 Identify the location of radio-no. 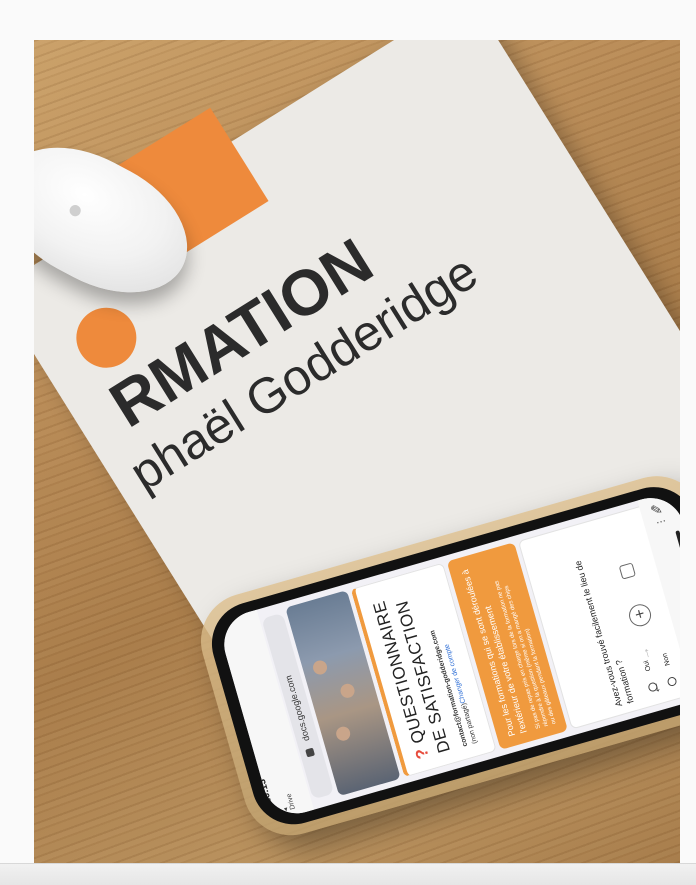
(672, 681).